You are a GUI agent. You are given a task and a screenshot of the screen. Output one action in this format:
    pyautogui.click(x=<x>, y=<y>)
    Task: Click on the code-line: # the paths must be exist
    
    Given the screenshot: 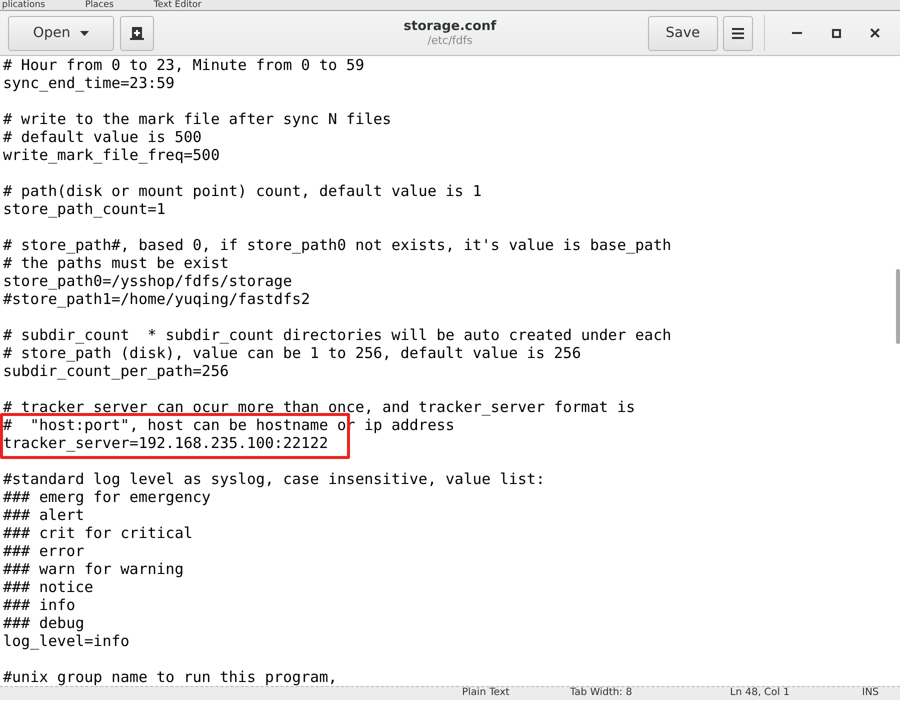 What is the action you would take?
    pyautogui.click(x=116, y=263)
    